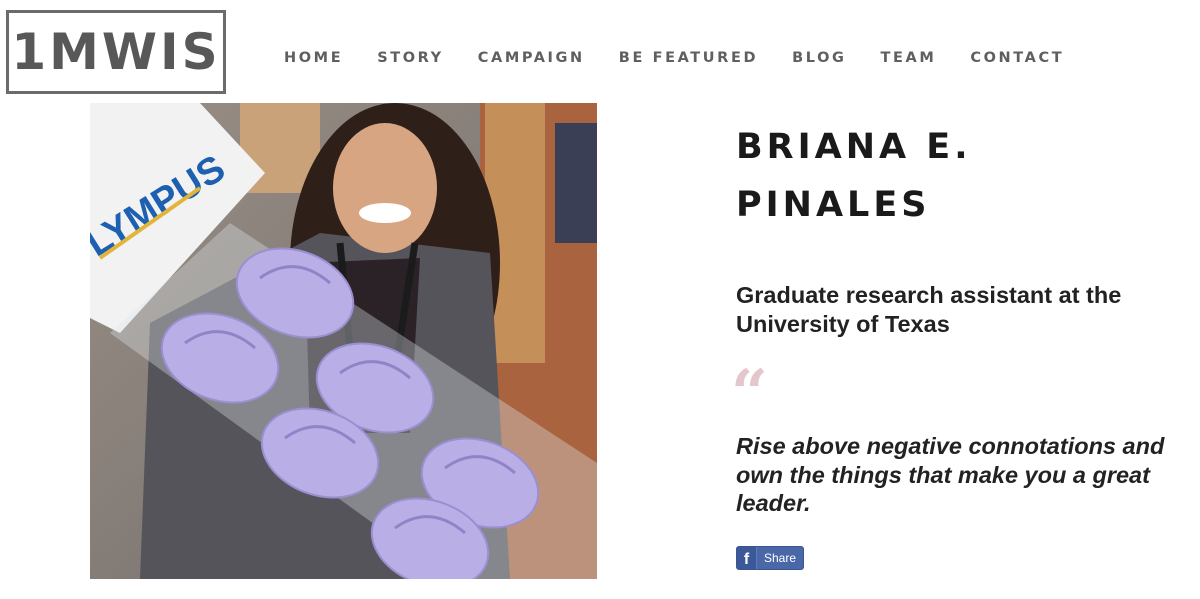 This screenshot has width=1200, height=599. Describe the element at coordinates (313, 58) in the screenshot. I see `nav-home: HOME` at that location.